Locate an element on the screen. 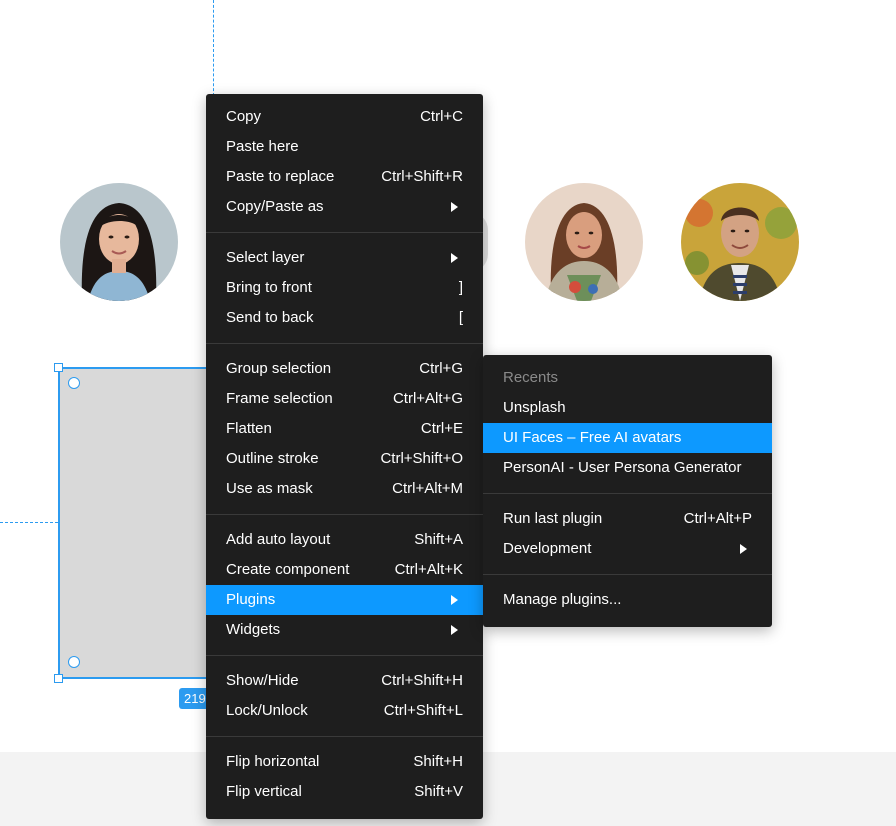  menu-item-development: Development is located at coordinates (627, 549).